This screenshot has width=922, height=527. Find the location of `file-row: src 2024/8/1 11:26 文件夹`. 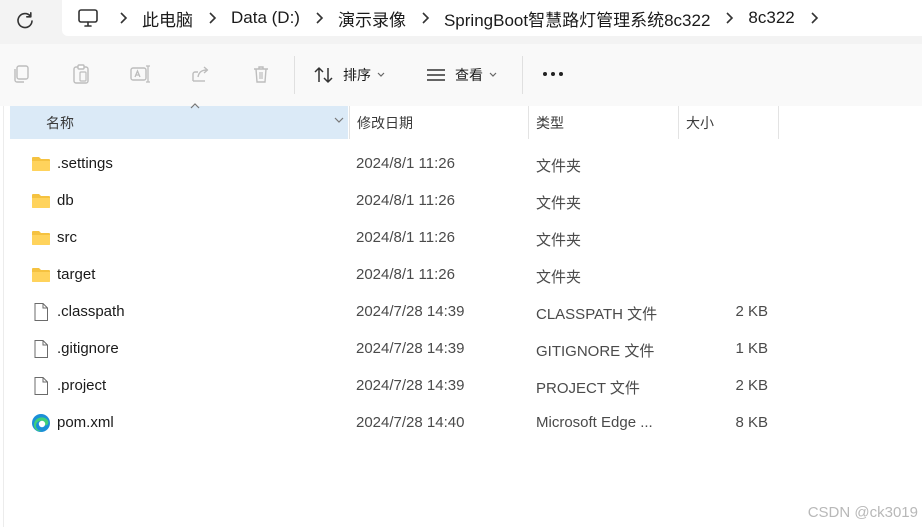

file-row: src 2024/8/1 11:26 文件夹 is located at coordinates (400, 237).